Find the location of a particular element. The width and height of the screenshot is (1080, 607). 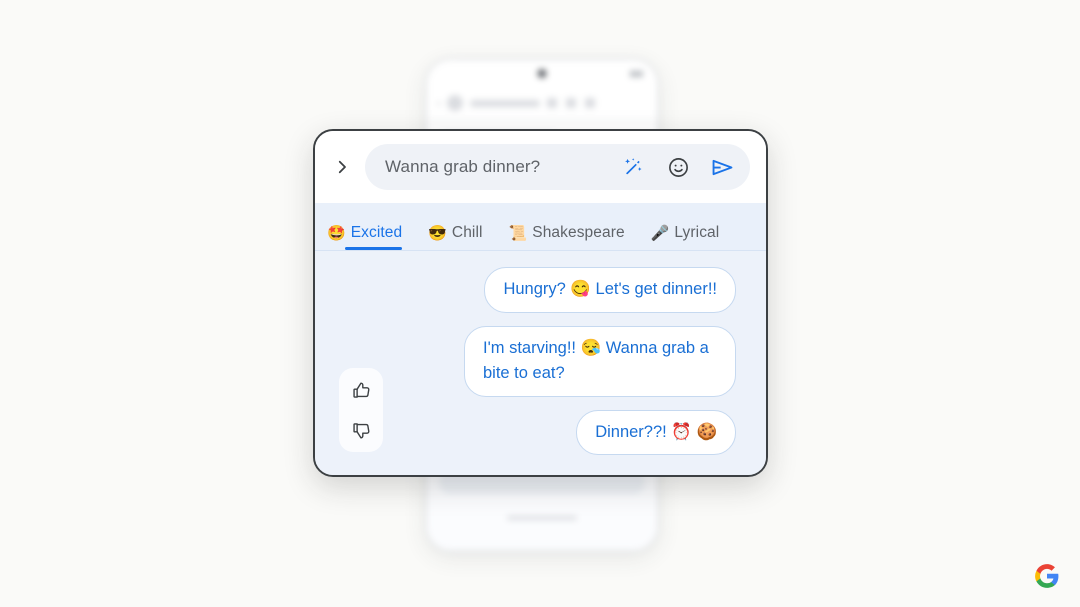

feedback-card is located at coordinates (361, 410).